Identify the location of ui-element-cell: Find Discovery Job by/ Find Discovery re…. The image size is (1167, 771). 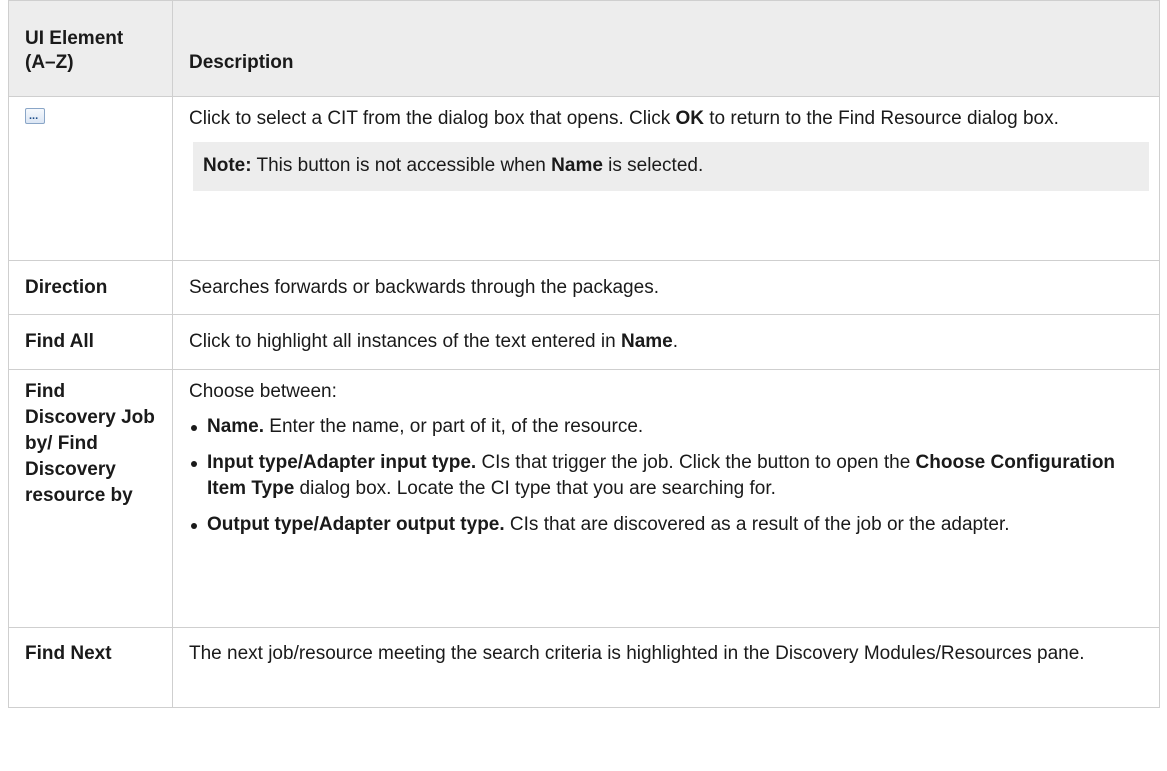
(90, 498).